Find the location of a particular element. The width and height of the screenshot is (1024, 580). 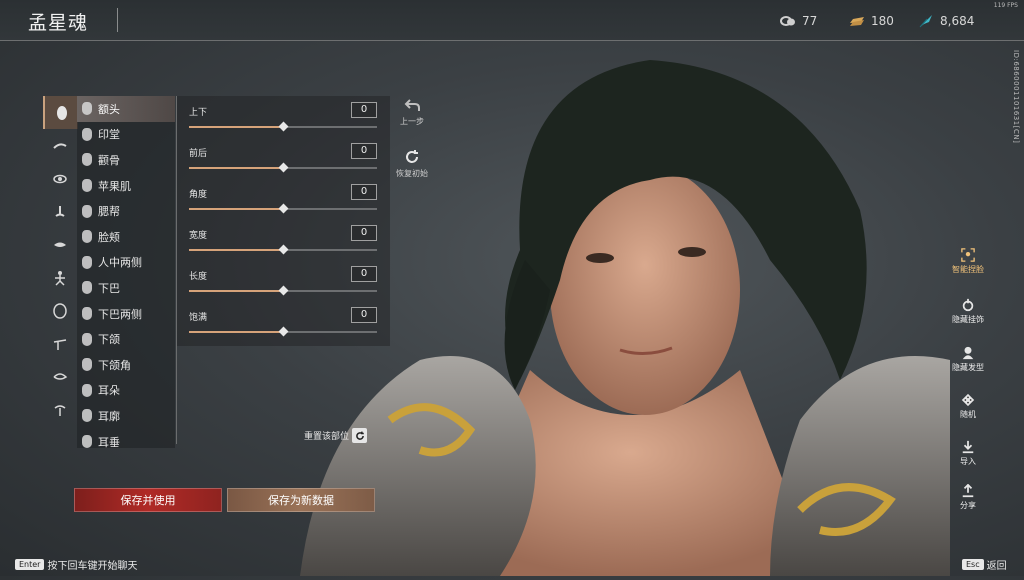

face-part-item: 下巴两侧 is located at coordinates (126, 314).